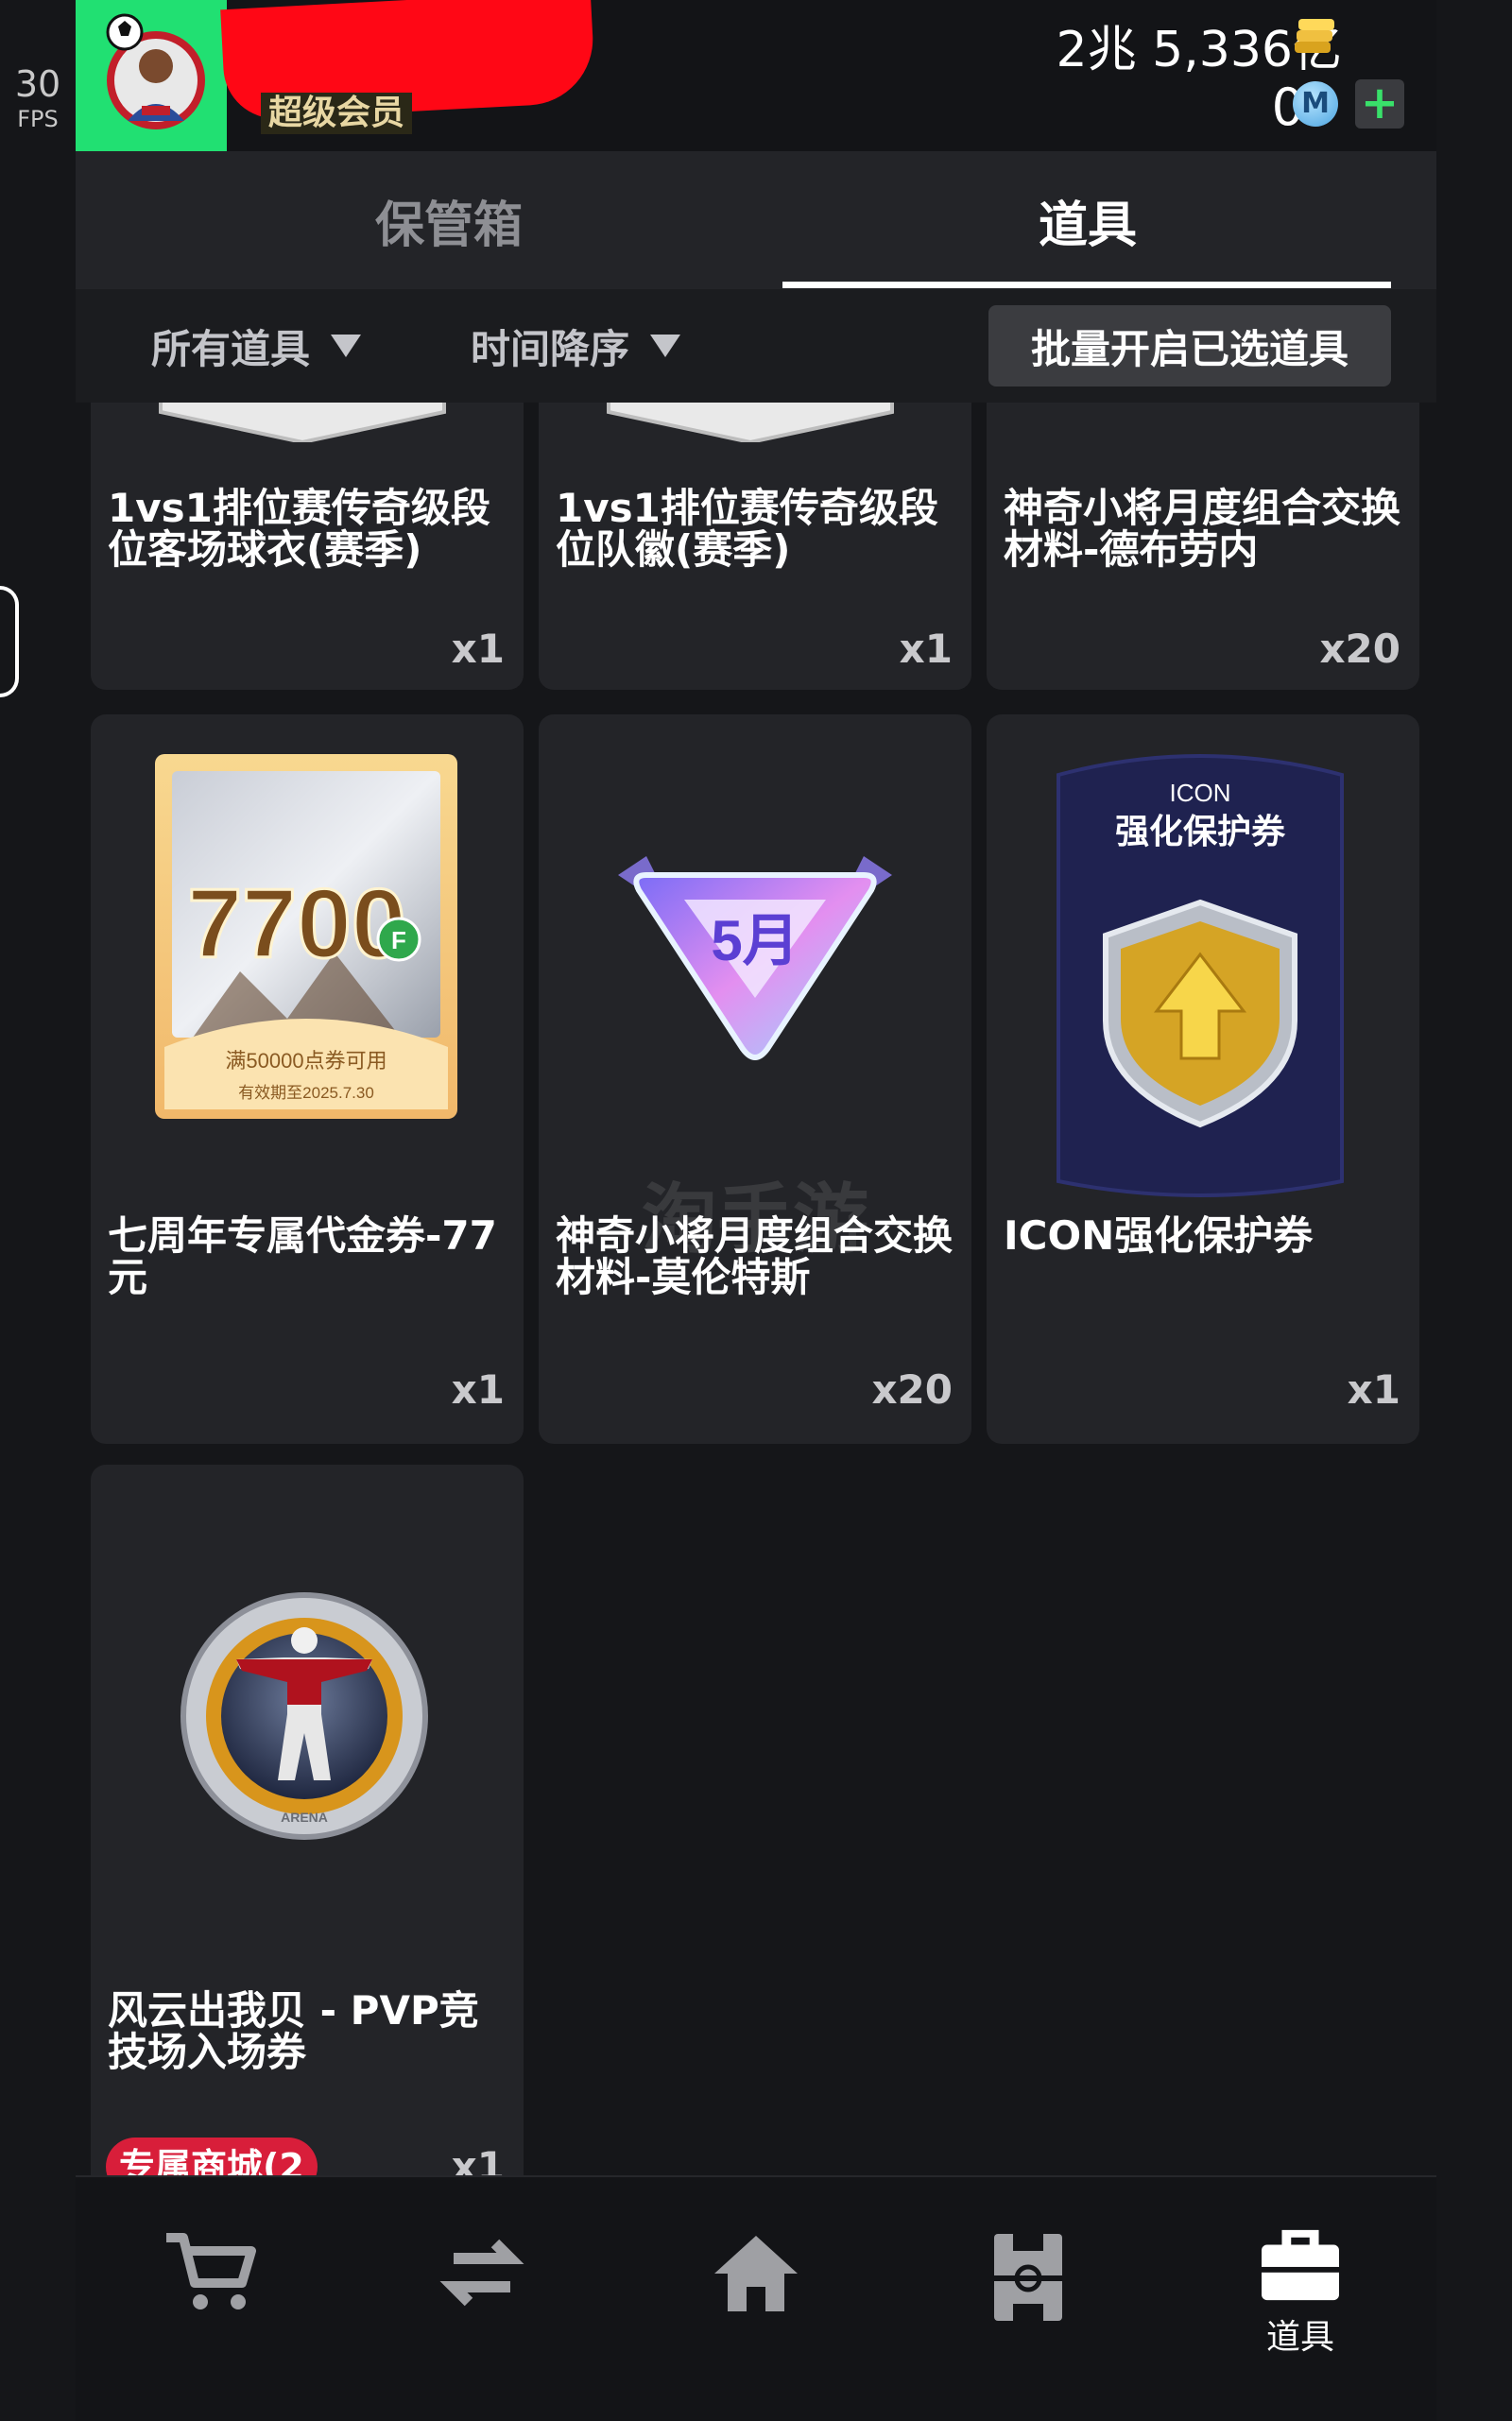  I want to click on voucher-amount: 7700, so click(296, 924).